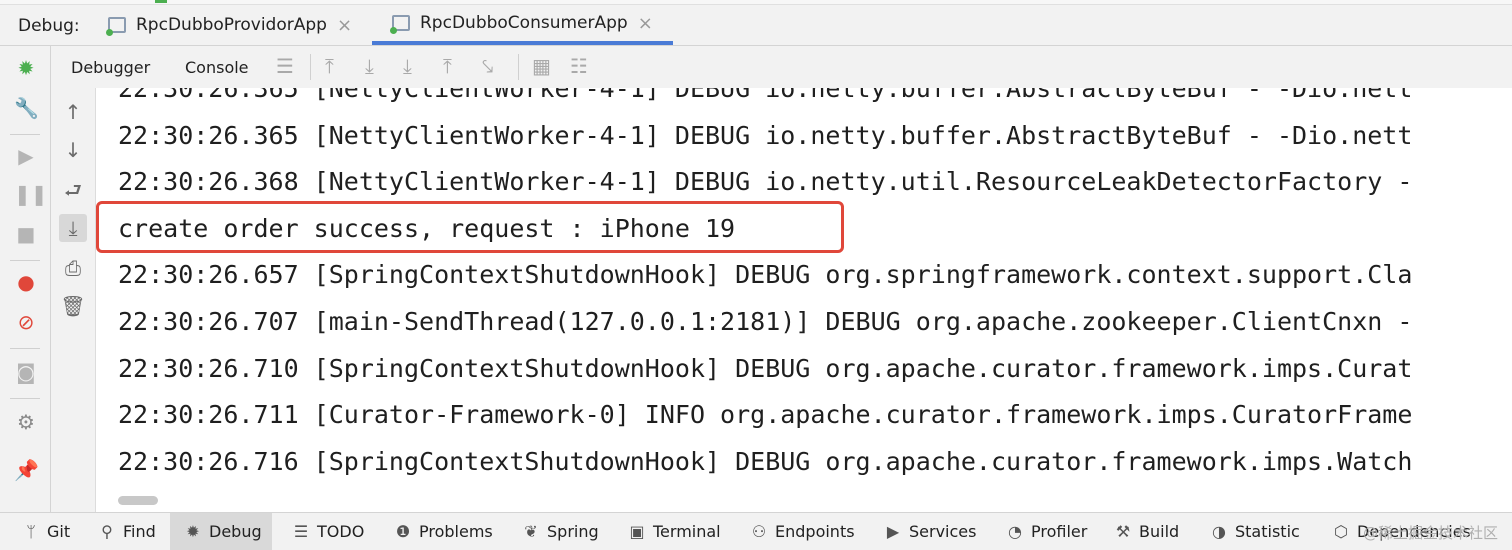 This screenshot has width=1512, height=550. I want to click on profiler-icon: ◔, so click(1015, 531).